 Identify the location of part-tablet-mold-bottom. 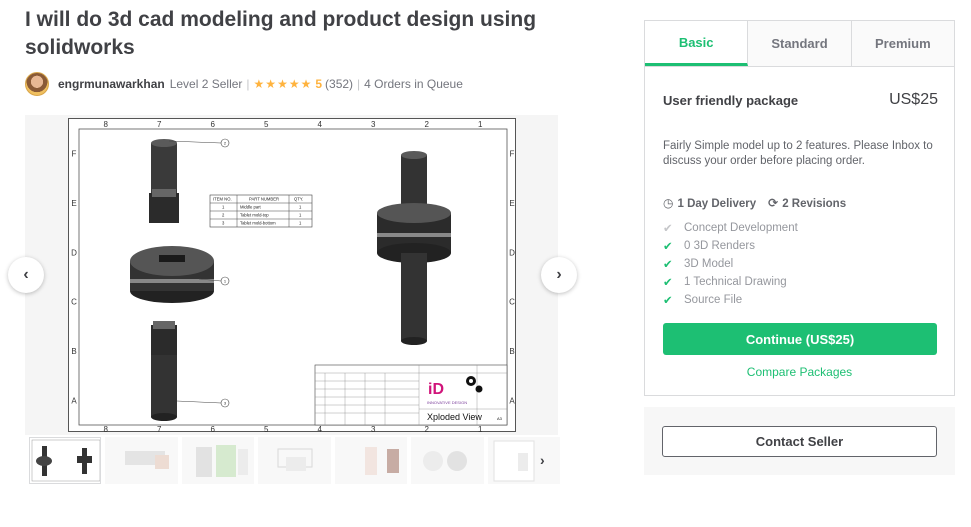
(164, 371).